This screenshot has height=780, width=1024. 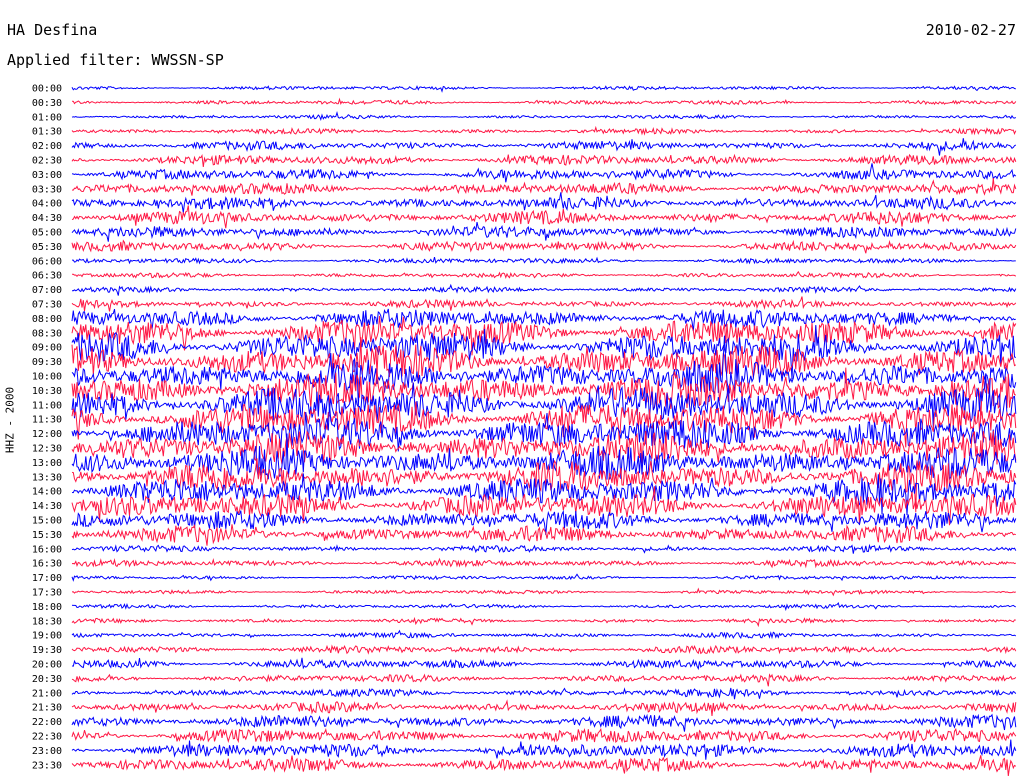 I want to click on time-tick-2300: 23:00, so click(x=47, y=751).